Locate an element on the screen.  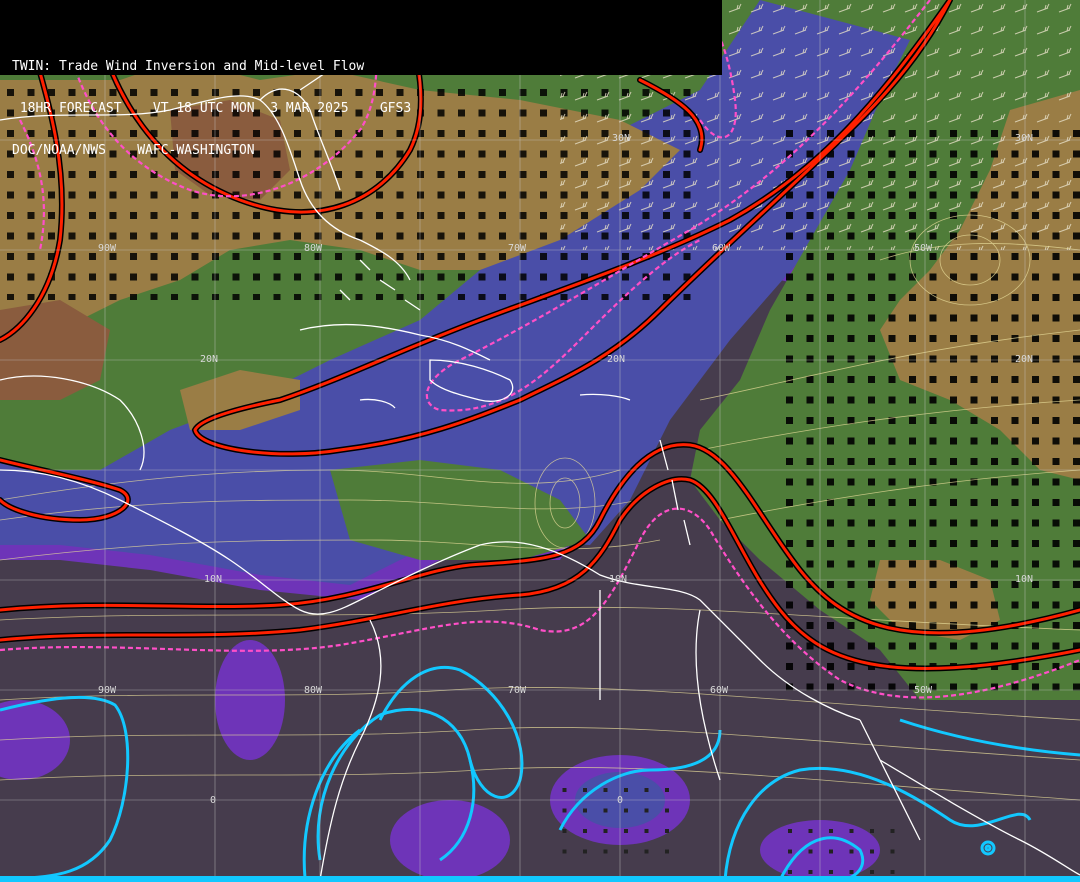
bottom-border is located at coordinates (540, 879).